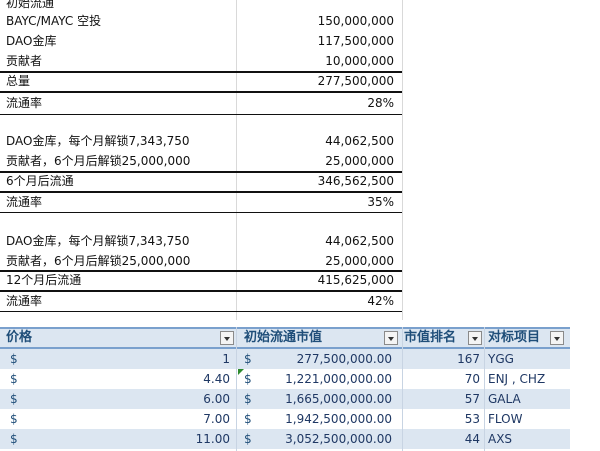  I want to click on rank-cell: 167, so click(442, 359).